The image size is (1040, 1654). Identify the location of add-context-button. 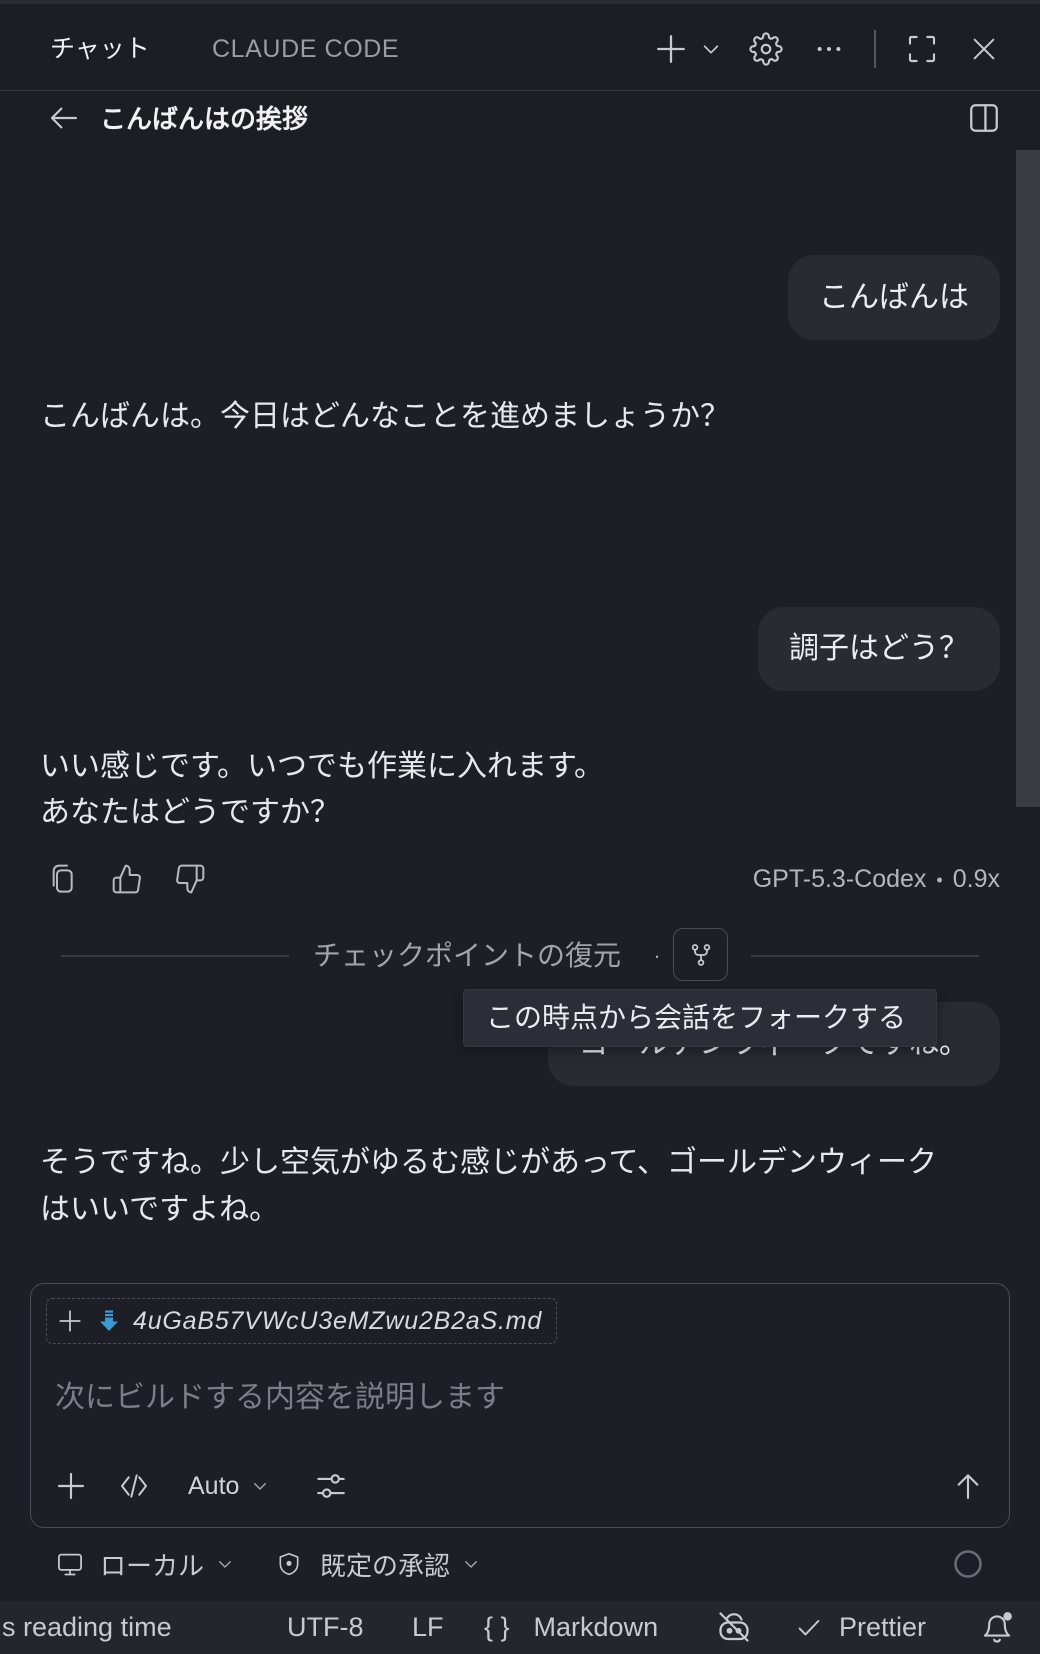
(71, 1486).